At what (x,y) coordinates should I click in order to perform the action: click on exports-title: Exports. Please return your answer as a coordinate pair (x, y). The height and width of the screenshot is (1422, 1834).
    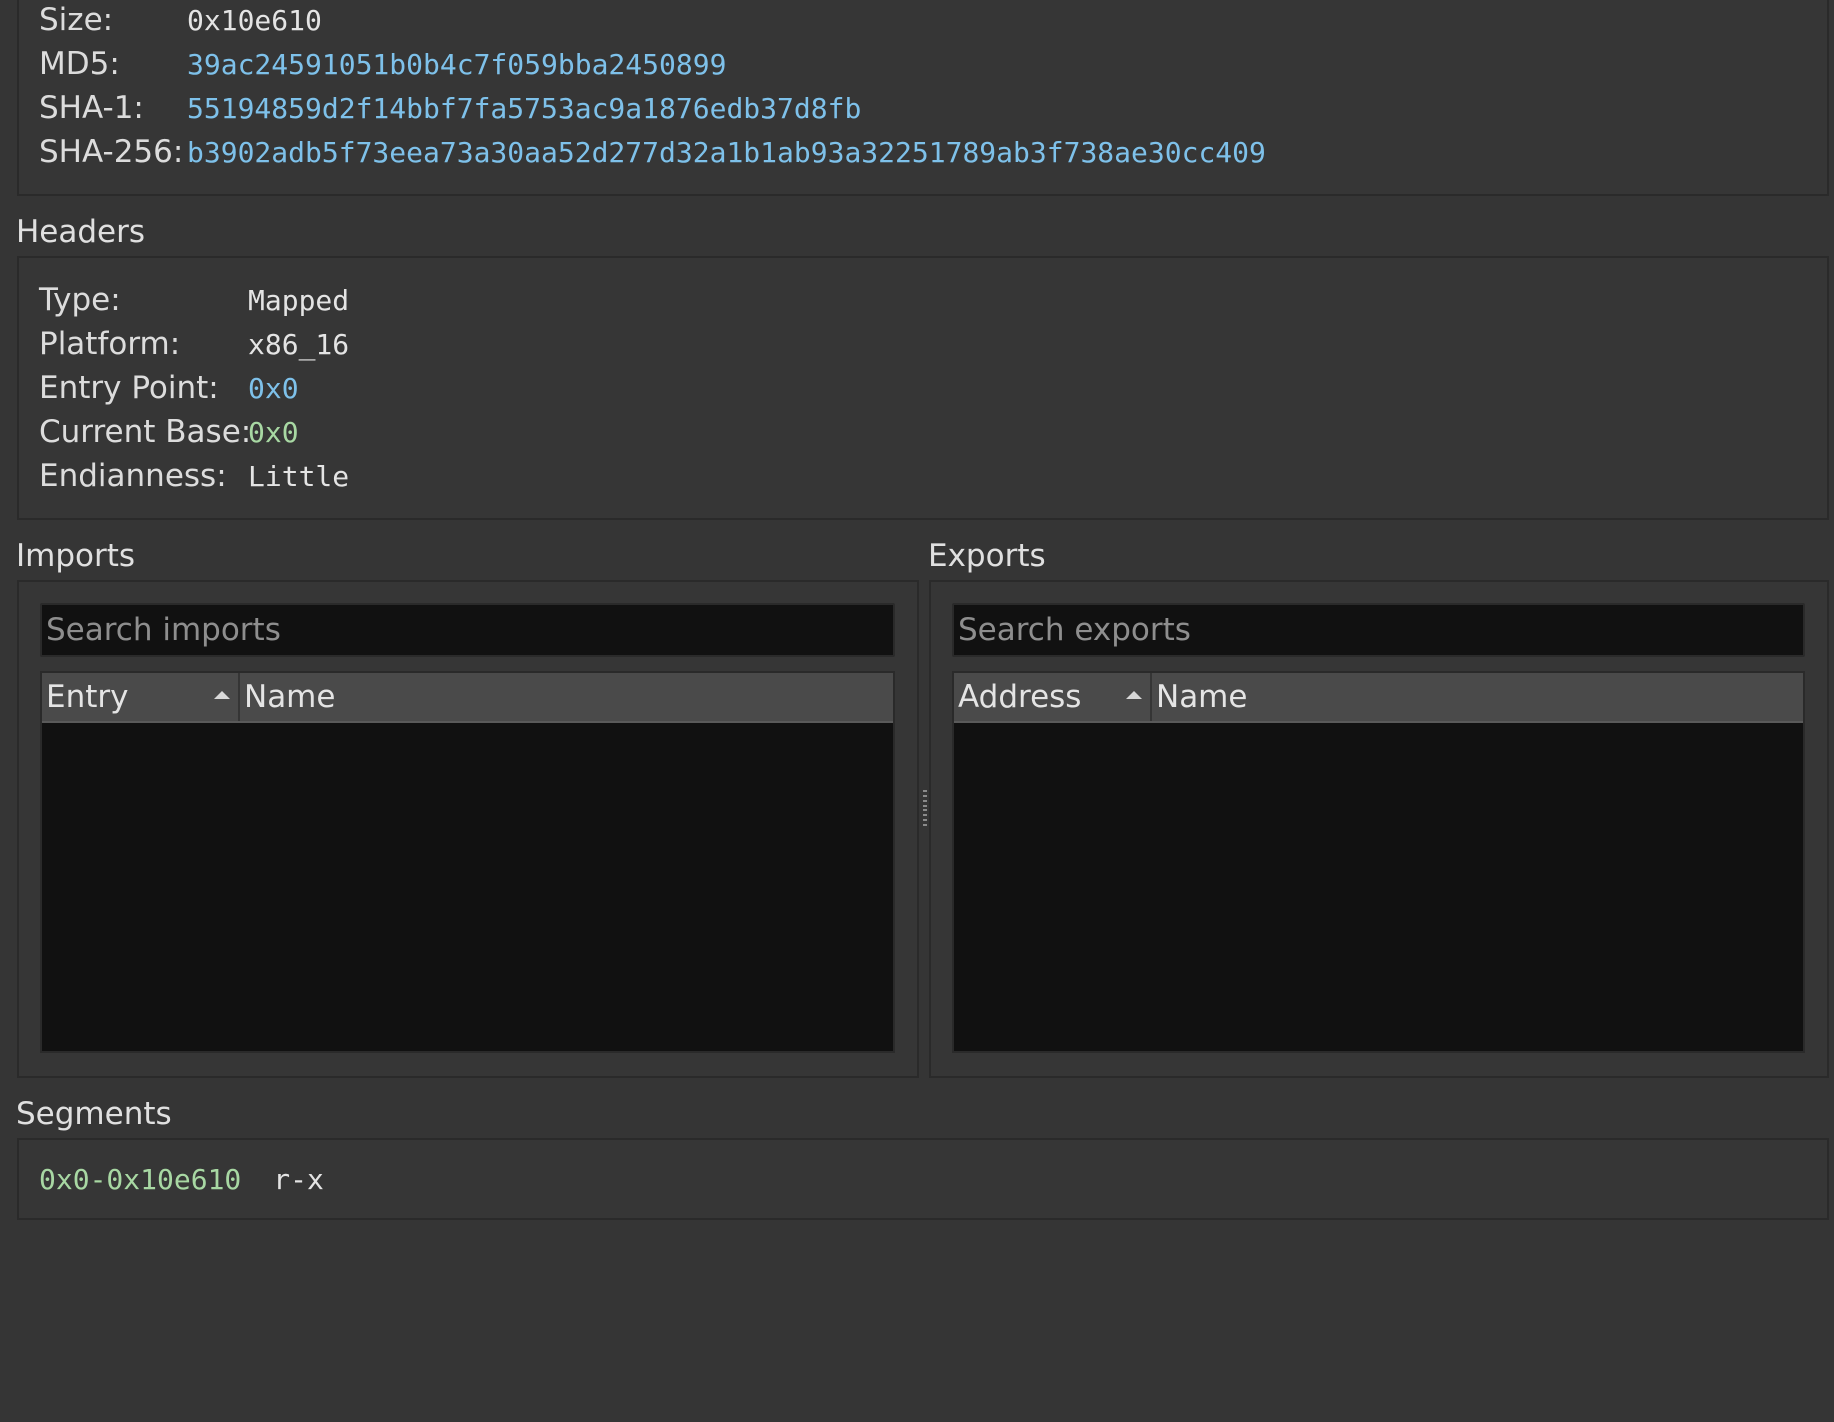
    Looking at the image, I should click on (987, 556).